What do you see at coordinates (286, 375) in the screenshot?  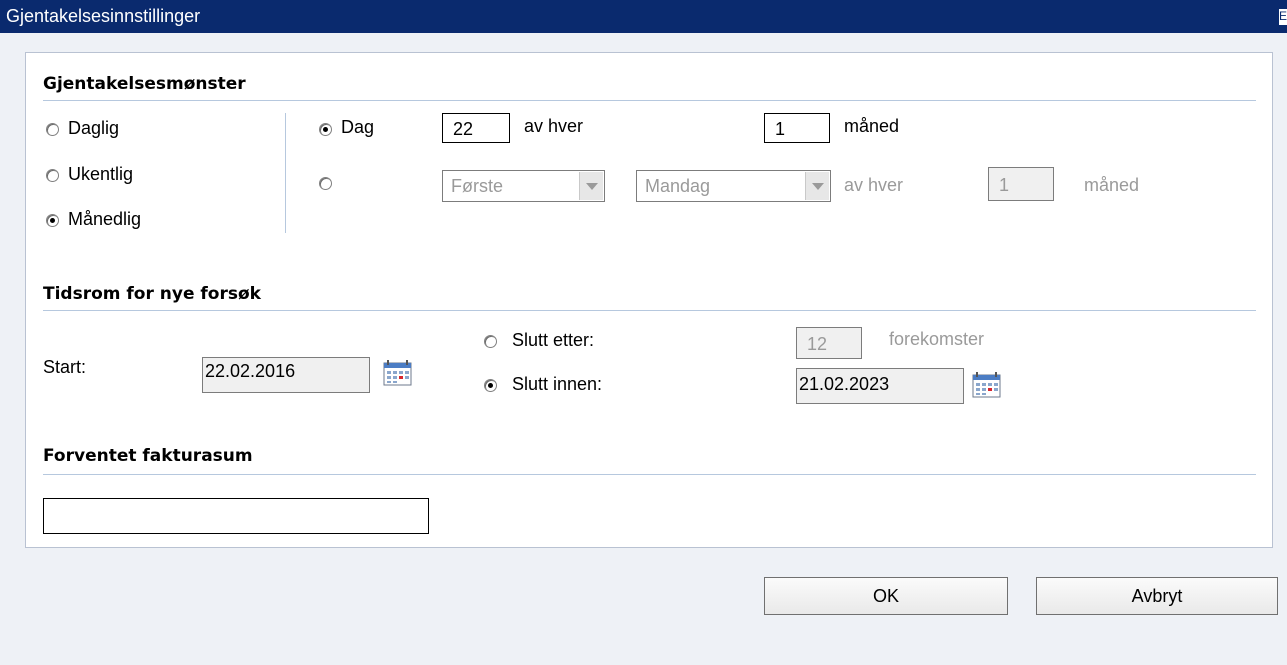 I see `start-date-input: 22.02.2016` at bounding box center [286, 375].